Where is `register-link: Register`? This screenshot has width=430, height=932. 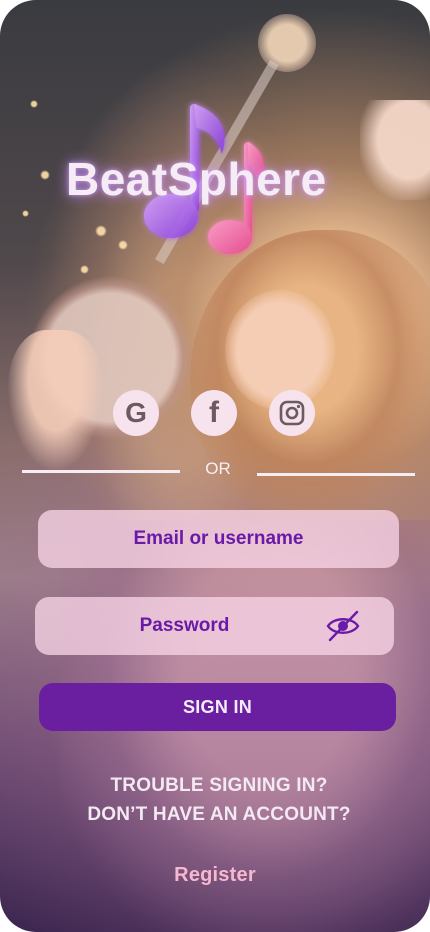 register-link: Register is located at coordinates (215, 875).